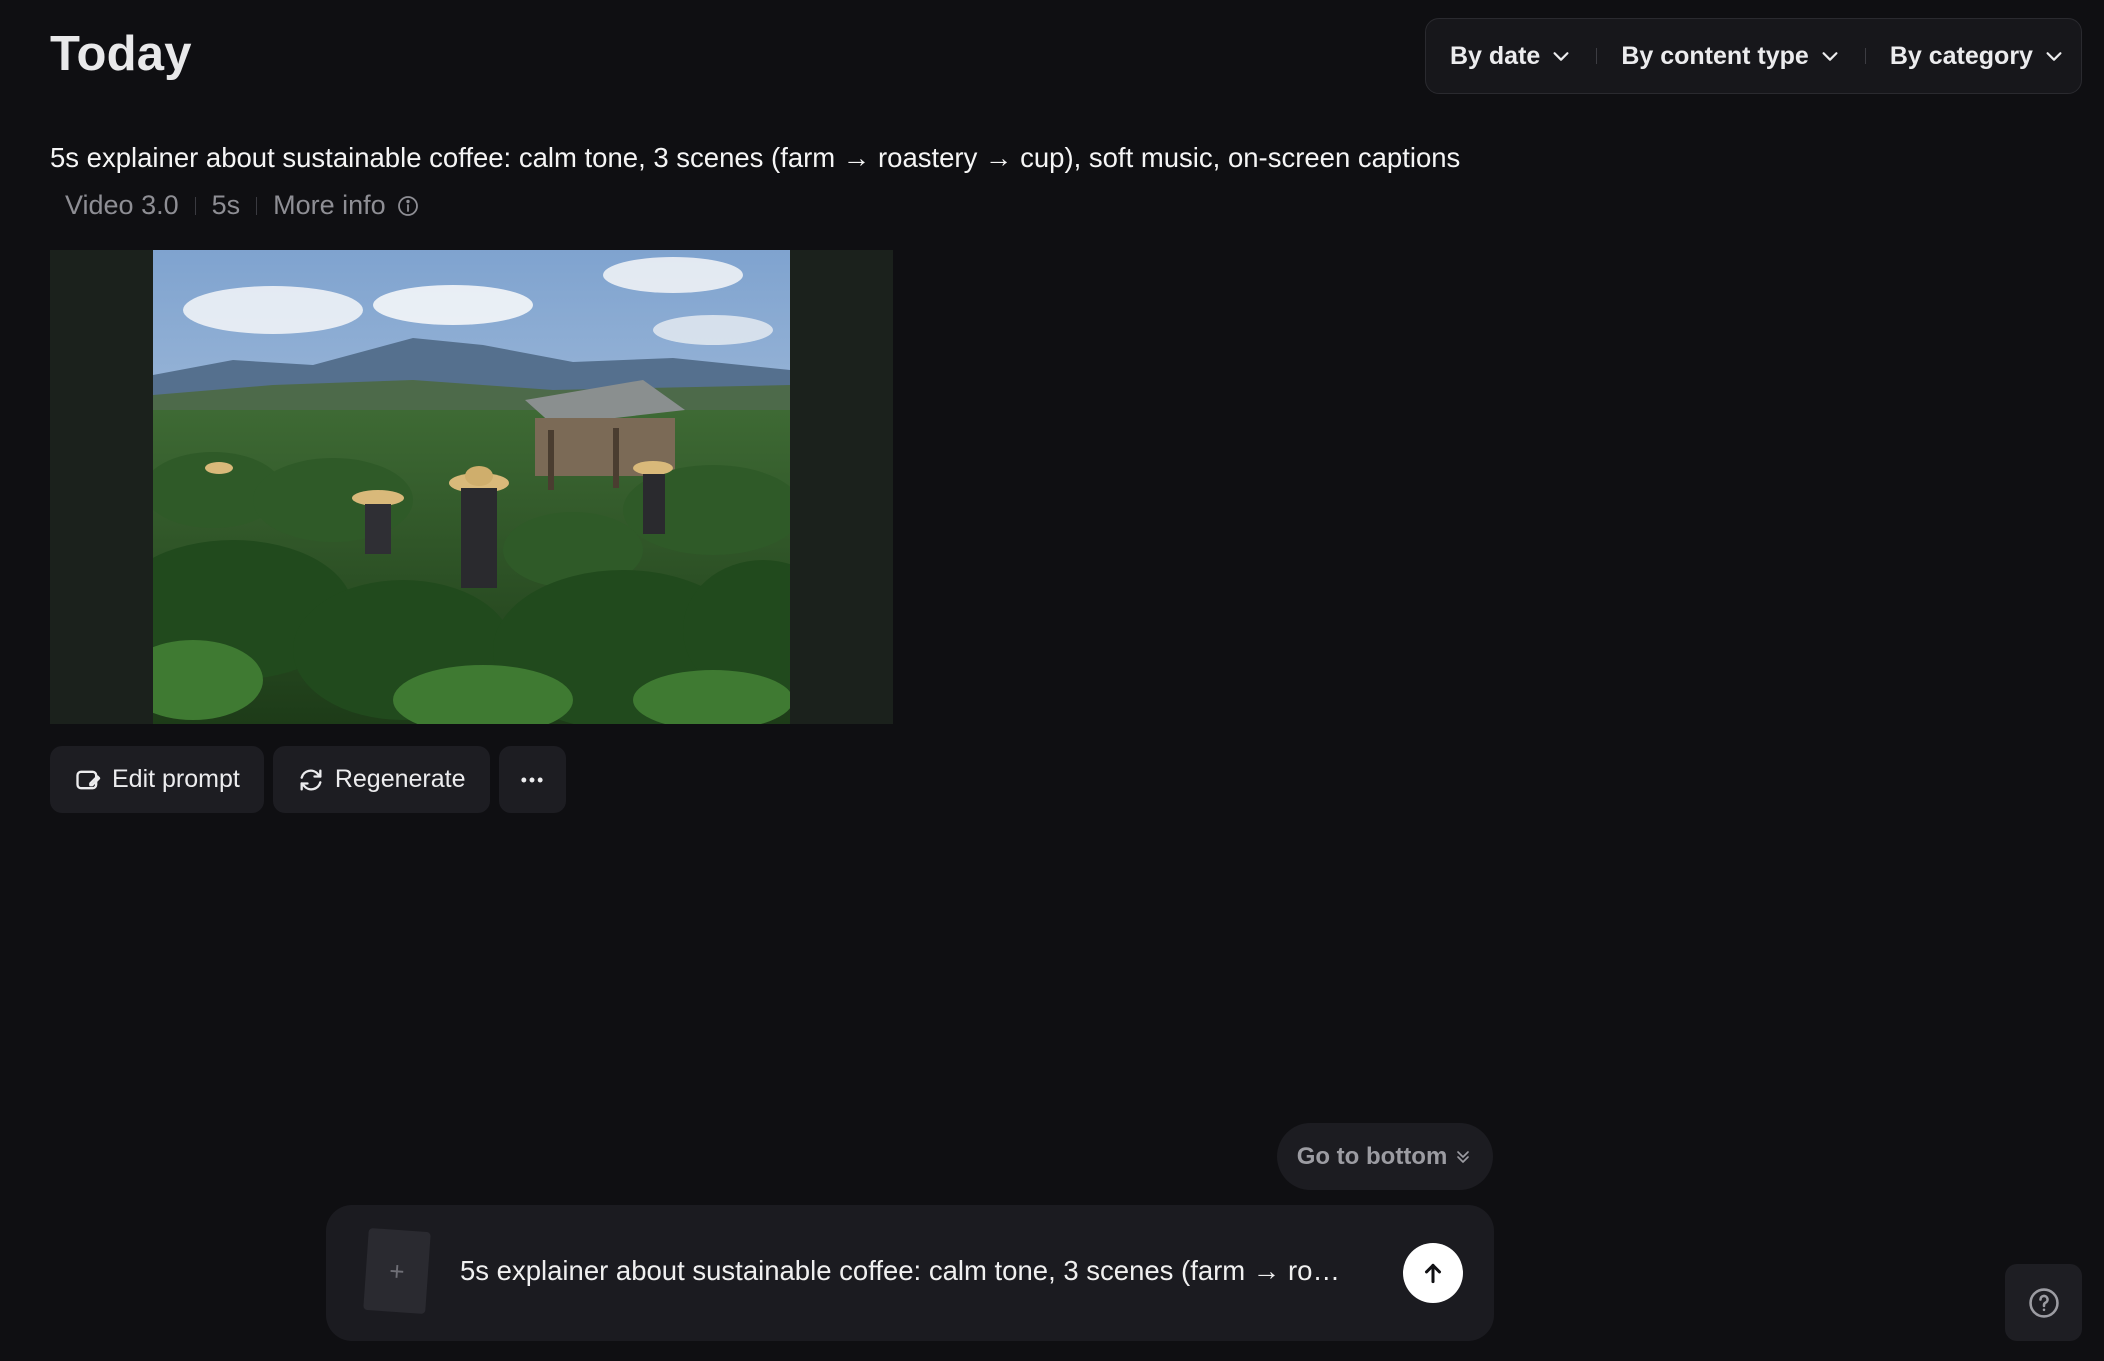 This screenshot has height=1361, width=2104. I want to click on filter-label: By content type, so click(1715, 55).